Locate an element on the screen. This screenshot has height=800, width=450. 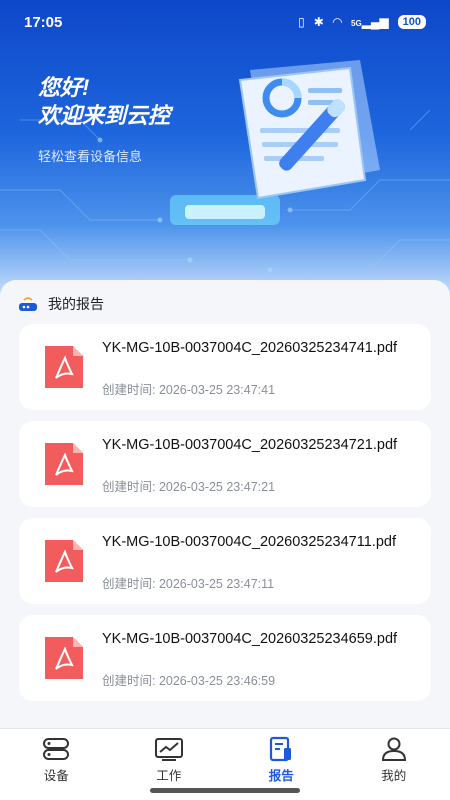
report-file-name: YK-MG-10B-0037004C_20260325234711.pdf is located at coordinates (249, 542).